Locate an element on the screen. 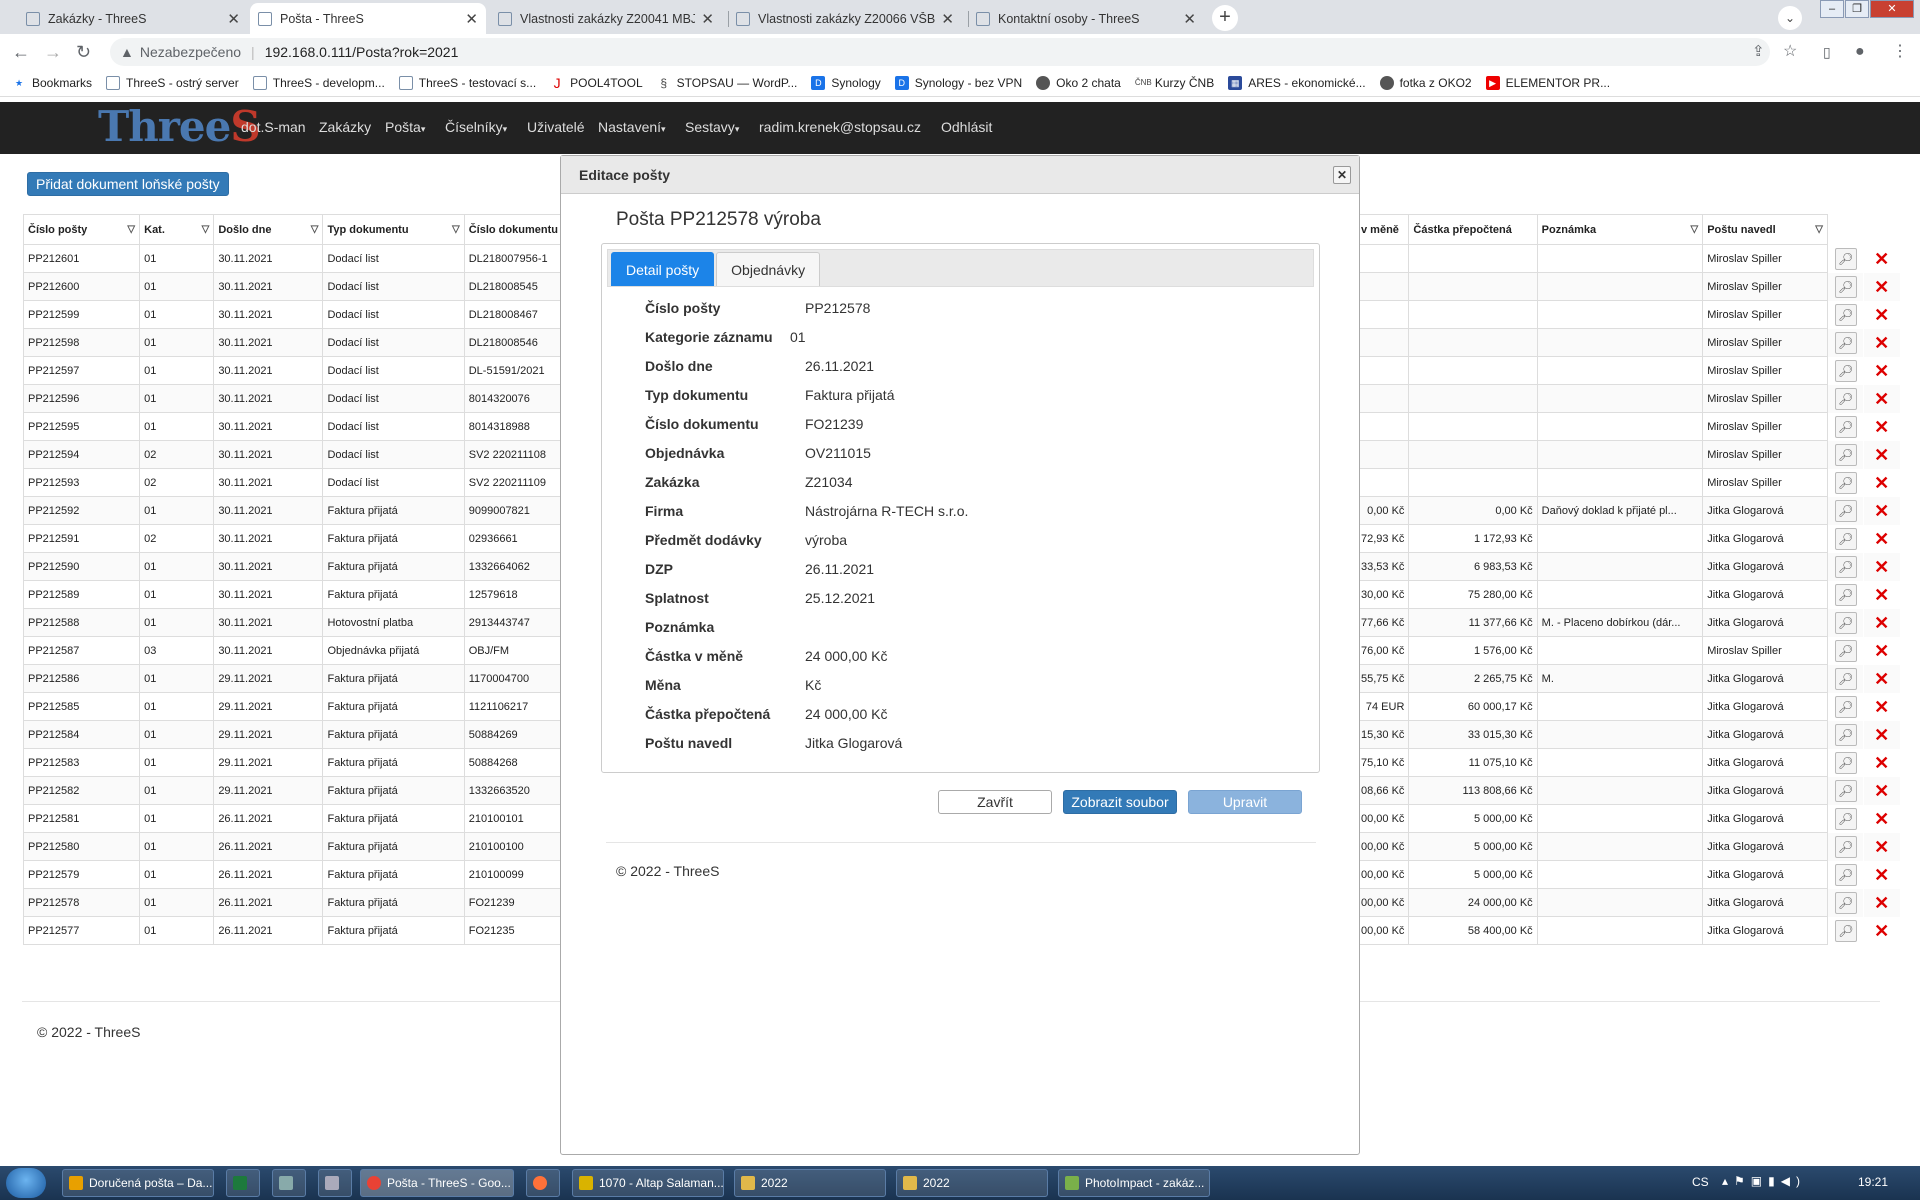 The image size is (1920, 1200). star-icon: ☆ is located at coordinates (1790, 52).